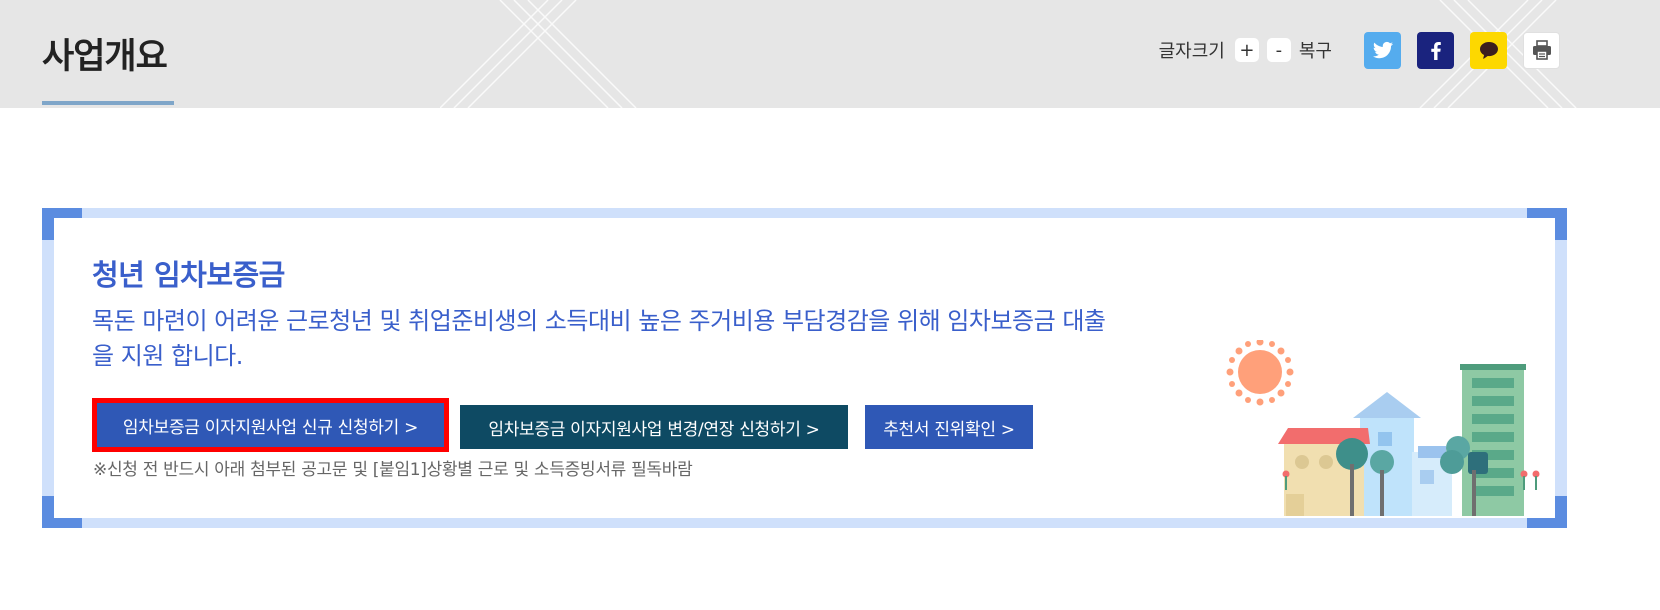 This screenshot has height=610, width=1660. I want to click on twitter-share-button, so click(1382, 50).